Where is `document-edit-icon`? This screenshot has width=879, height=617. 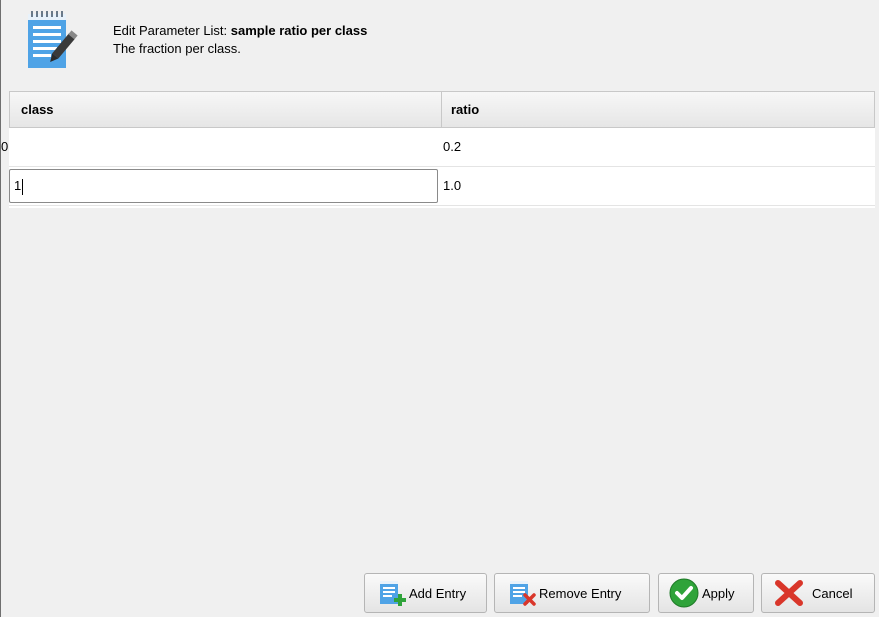 document-edit-icon is located at coordinates (53, 39).